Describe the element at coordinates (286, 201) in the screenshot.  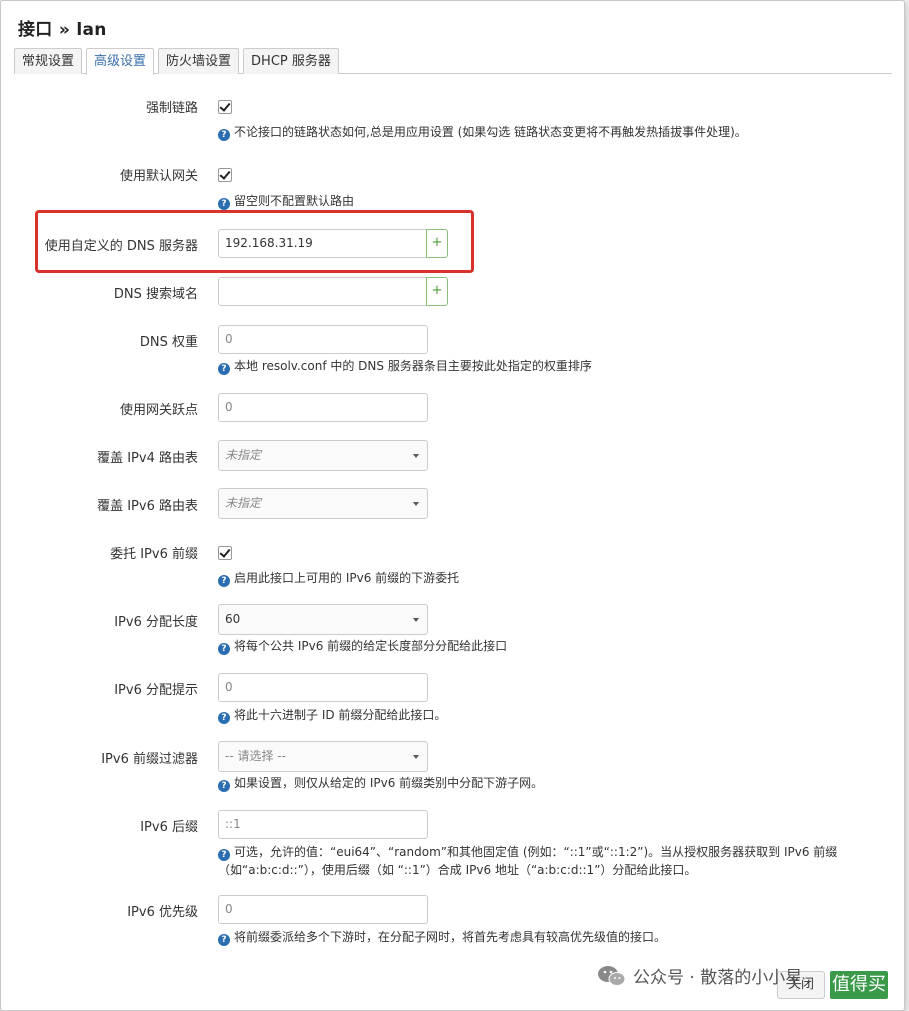
I see `default-gateway-help: ? 留空则不配置默认路由` at that location.